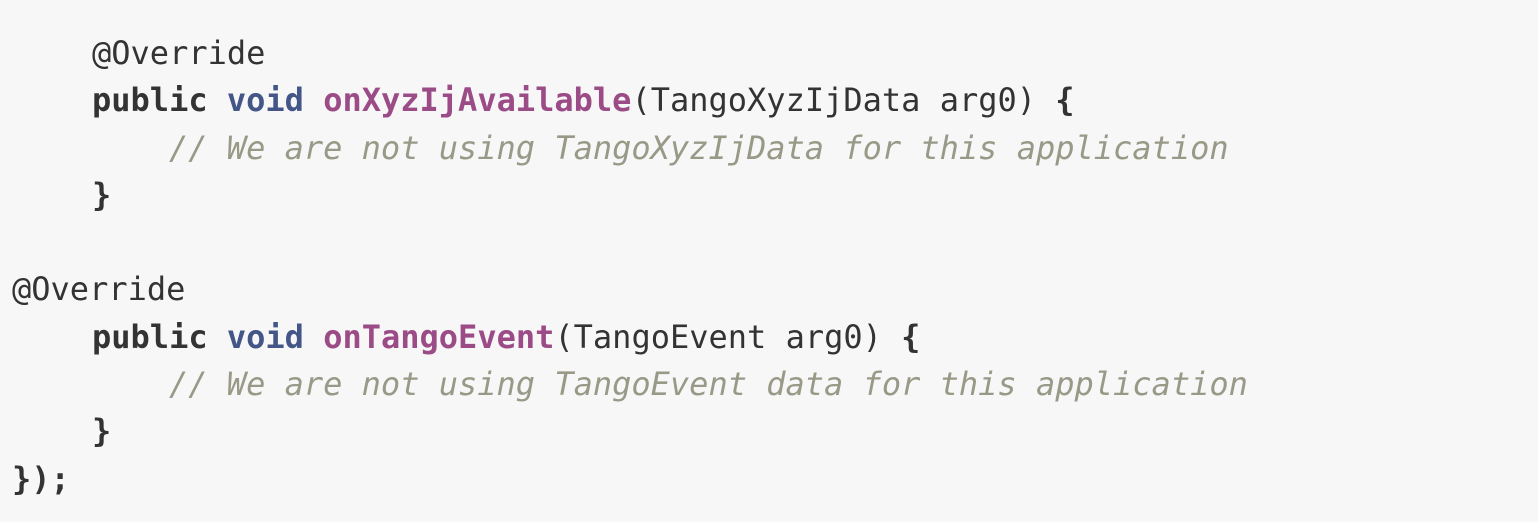 The image size is (1538, 522). Describe the element at coordinates (775, 479) in the screenshot. I see `code-line-10: });` at that location.